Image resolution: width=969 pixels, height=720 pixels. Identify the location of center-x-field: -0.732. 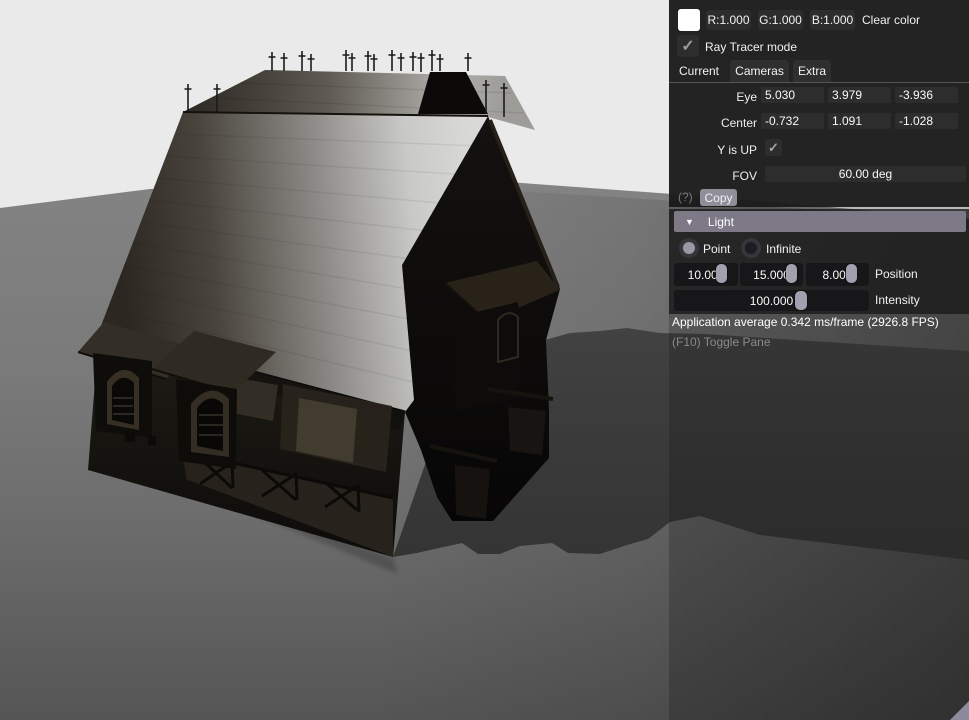
(792, 121).